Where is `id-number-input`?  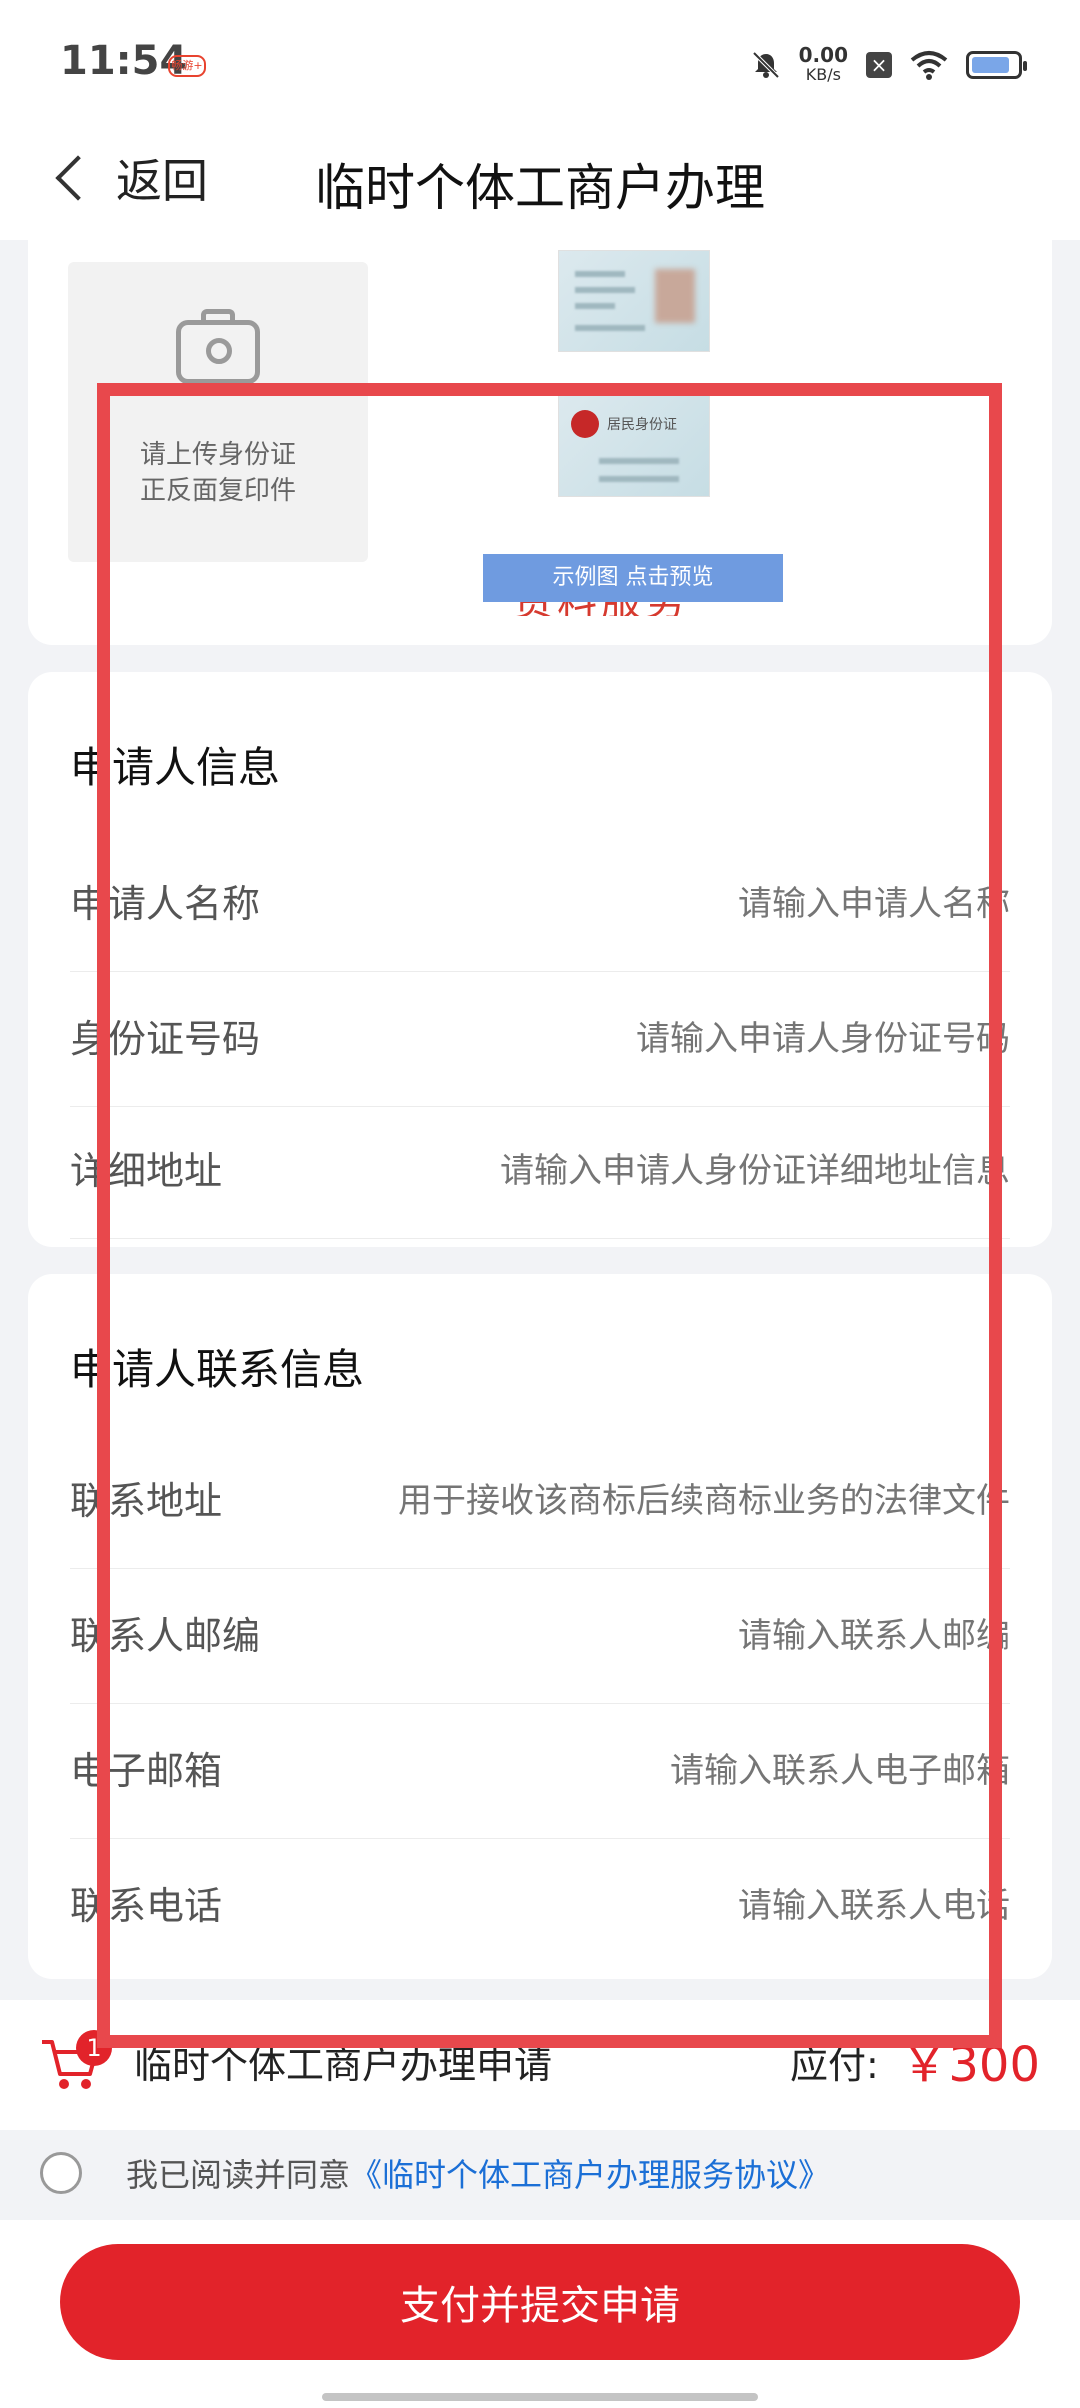
id-number-input is located at coordinates (700, 1039).